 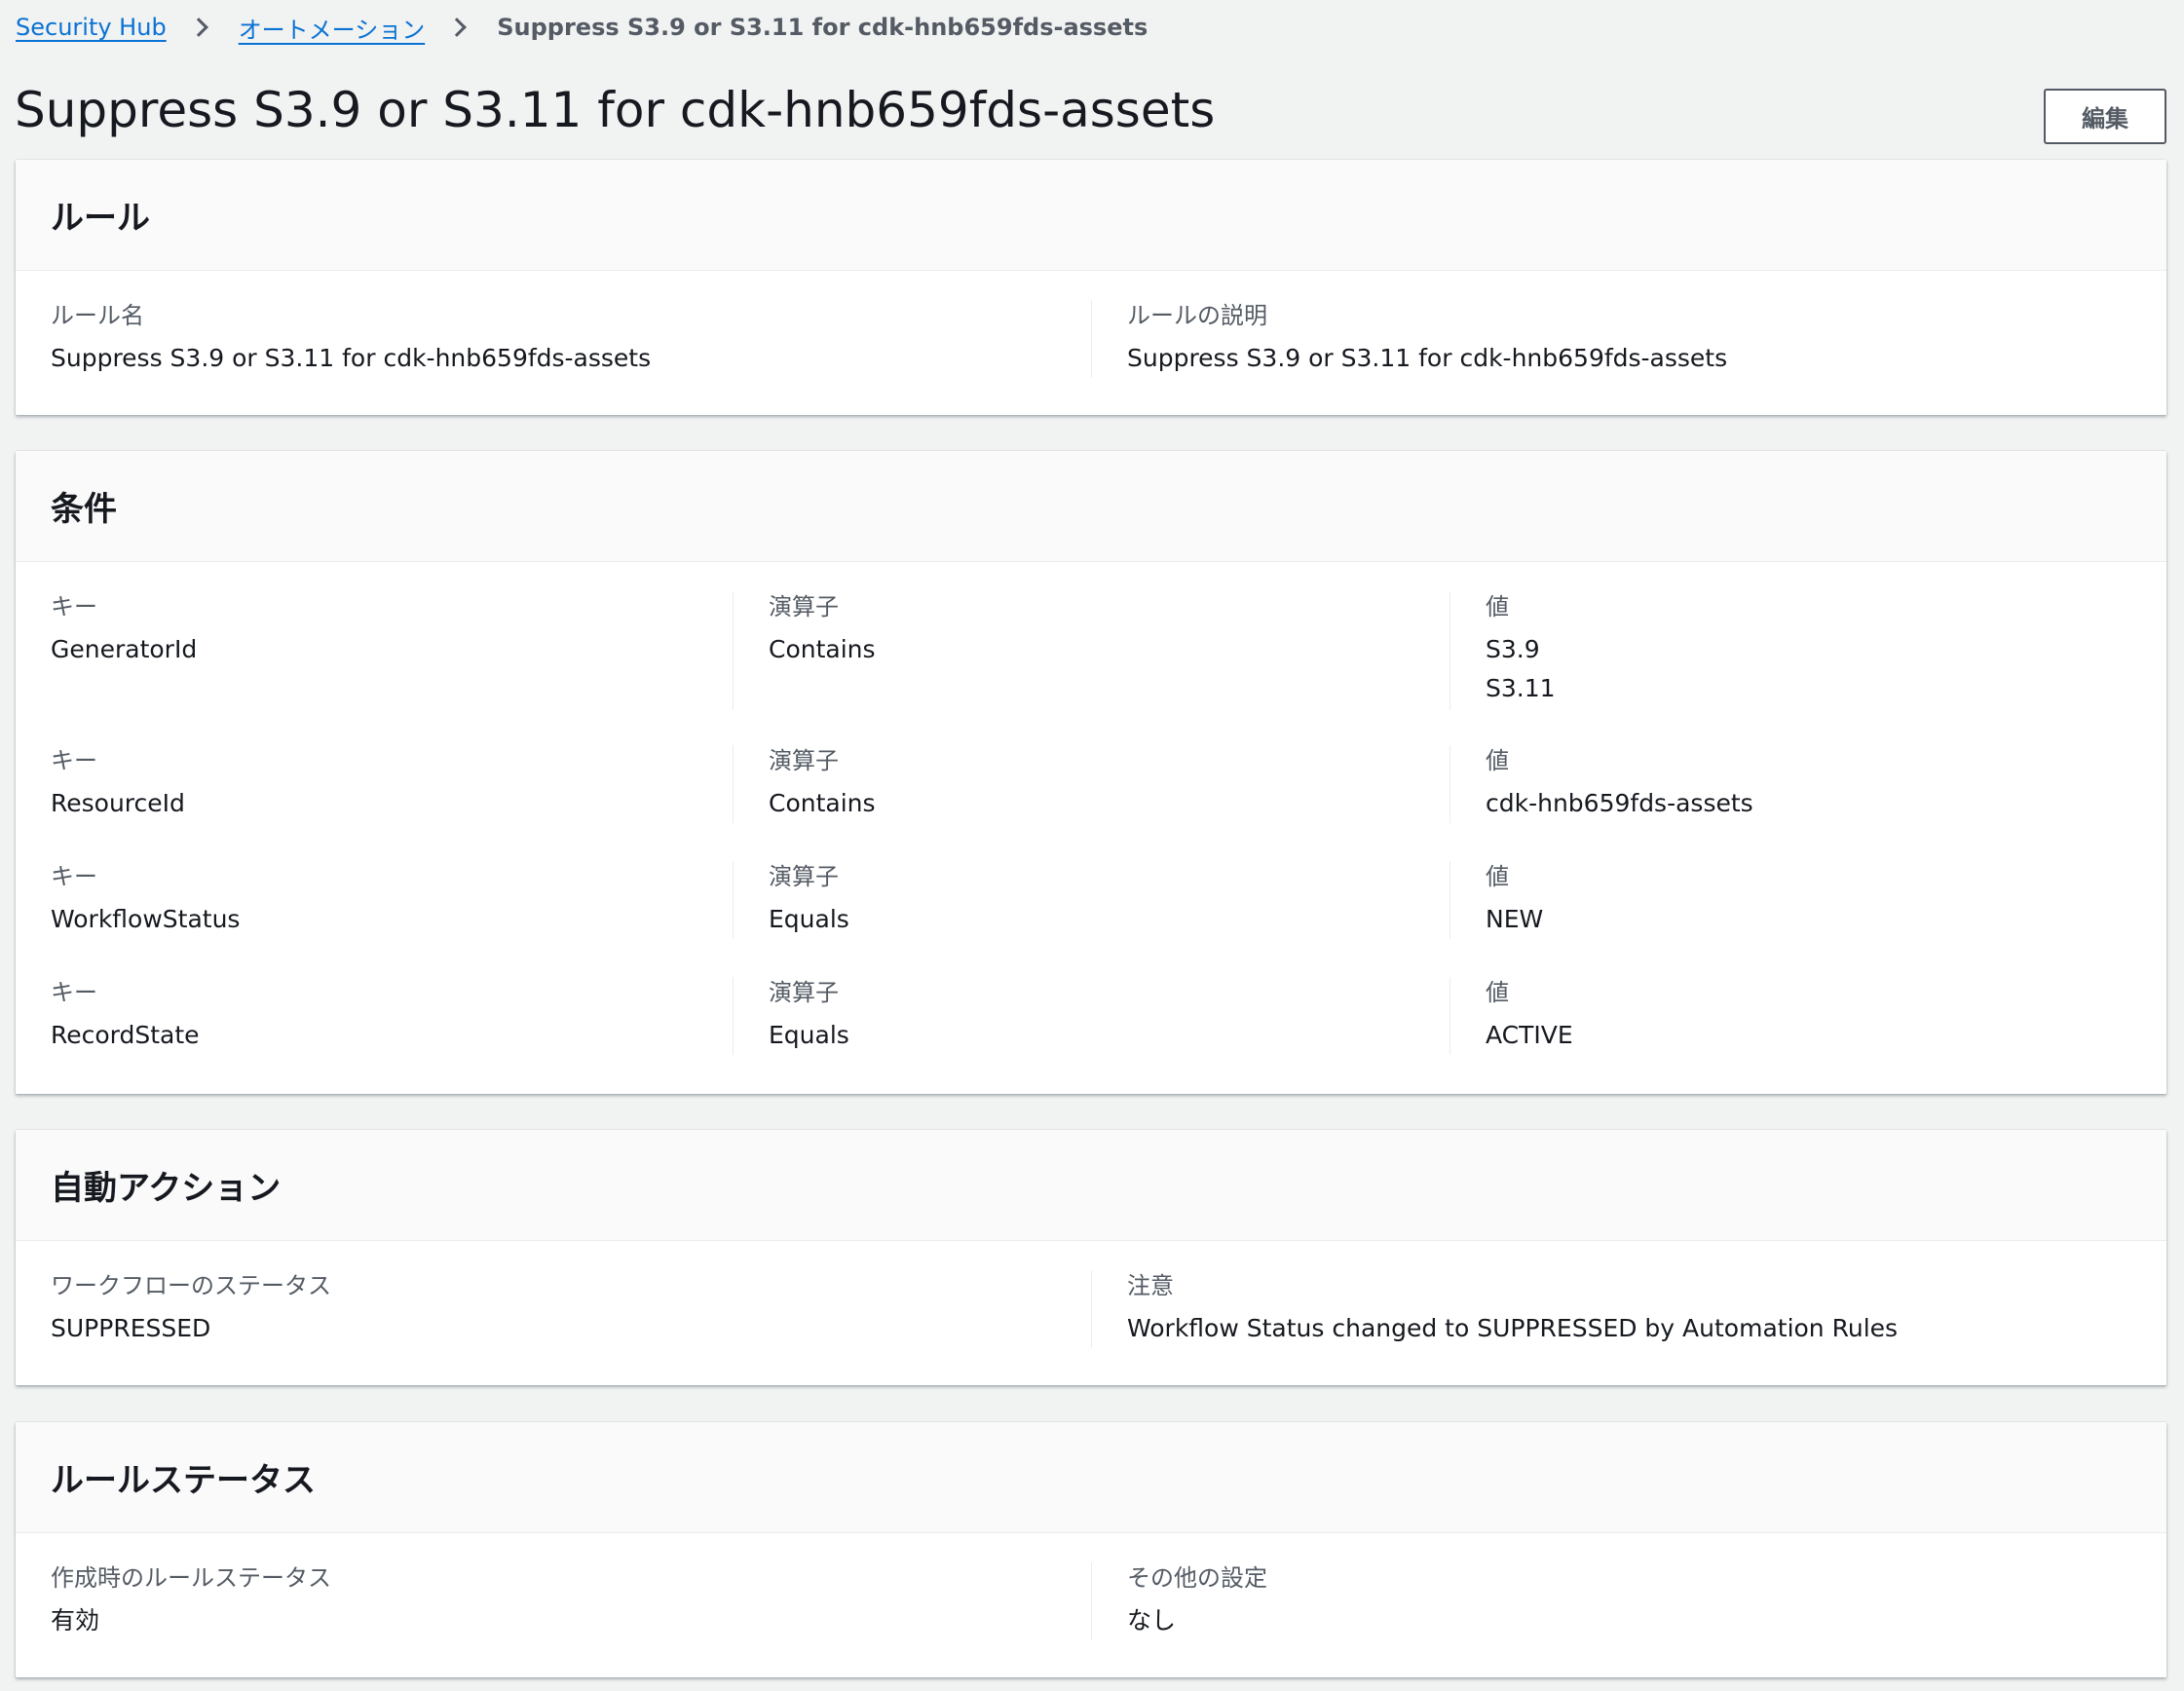 I want to click on condition-key-value: ResourceId, so click(x=118, y=803).